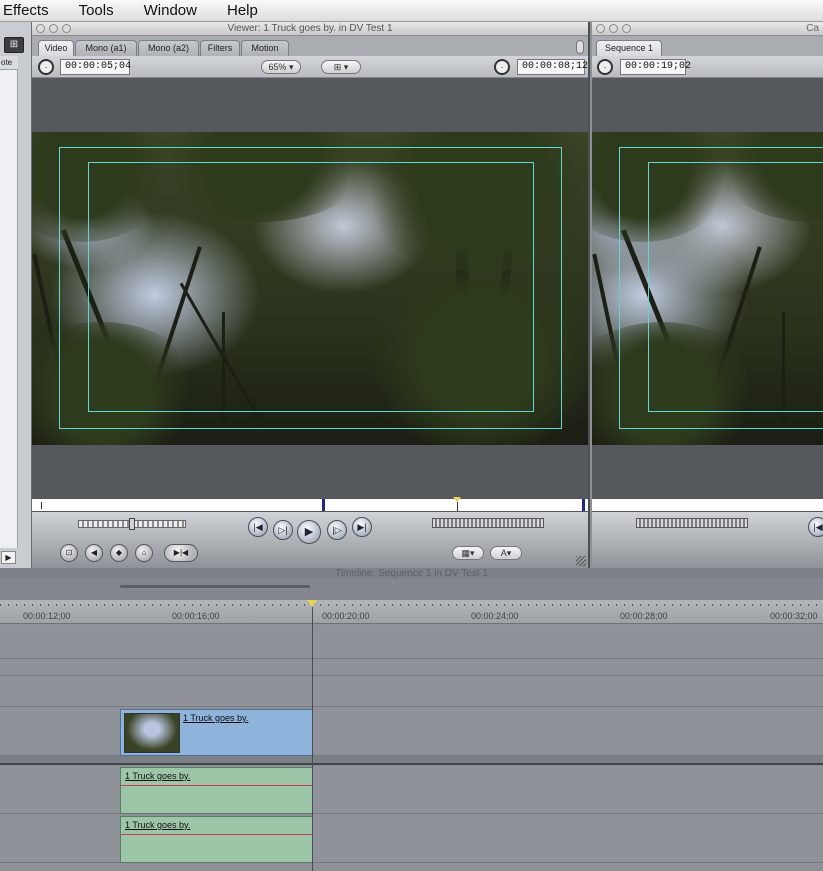 The image size is (823, 871). What do you see at coordinates (629, 48) in the screenshot?
I see `tab-sequence-1: Sequence 1` at bounding box center [629, 48].